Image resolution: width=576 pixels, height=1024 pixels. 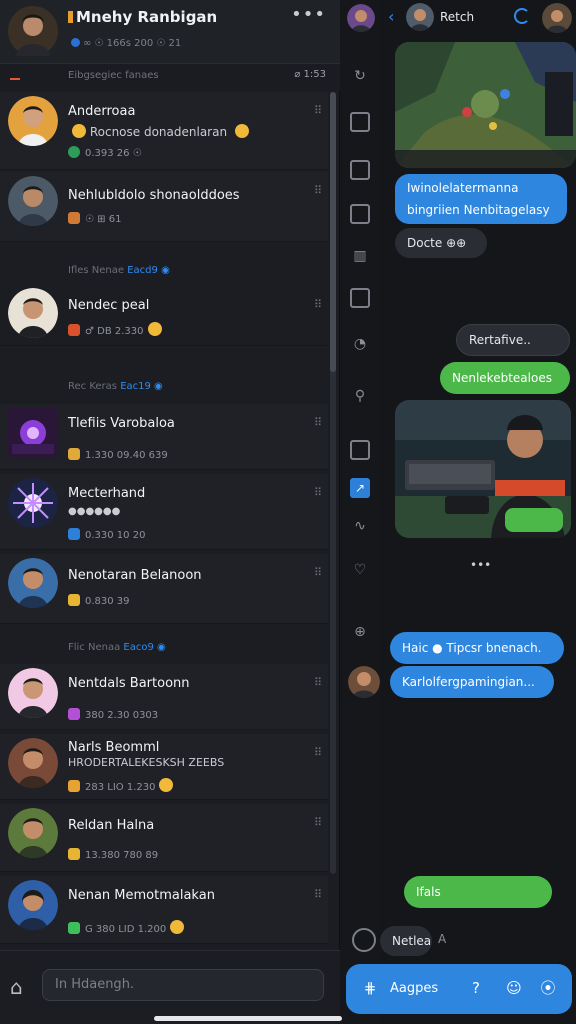 What do you see at coordinates (391, 16) in the screenshot?
I see `back-icon: ‹` at bounding box center [391, 16].